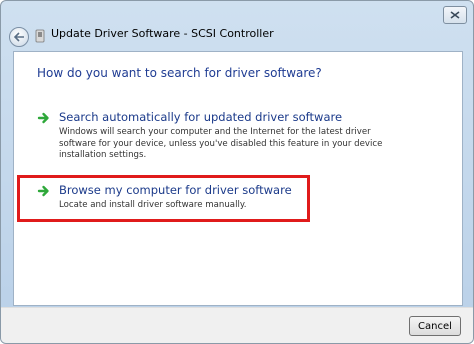  I want to click on close-icon, so click(455, 15).